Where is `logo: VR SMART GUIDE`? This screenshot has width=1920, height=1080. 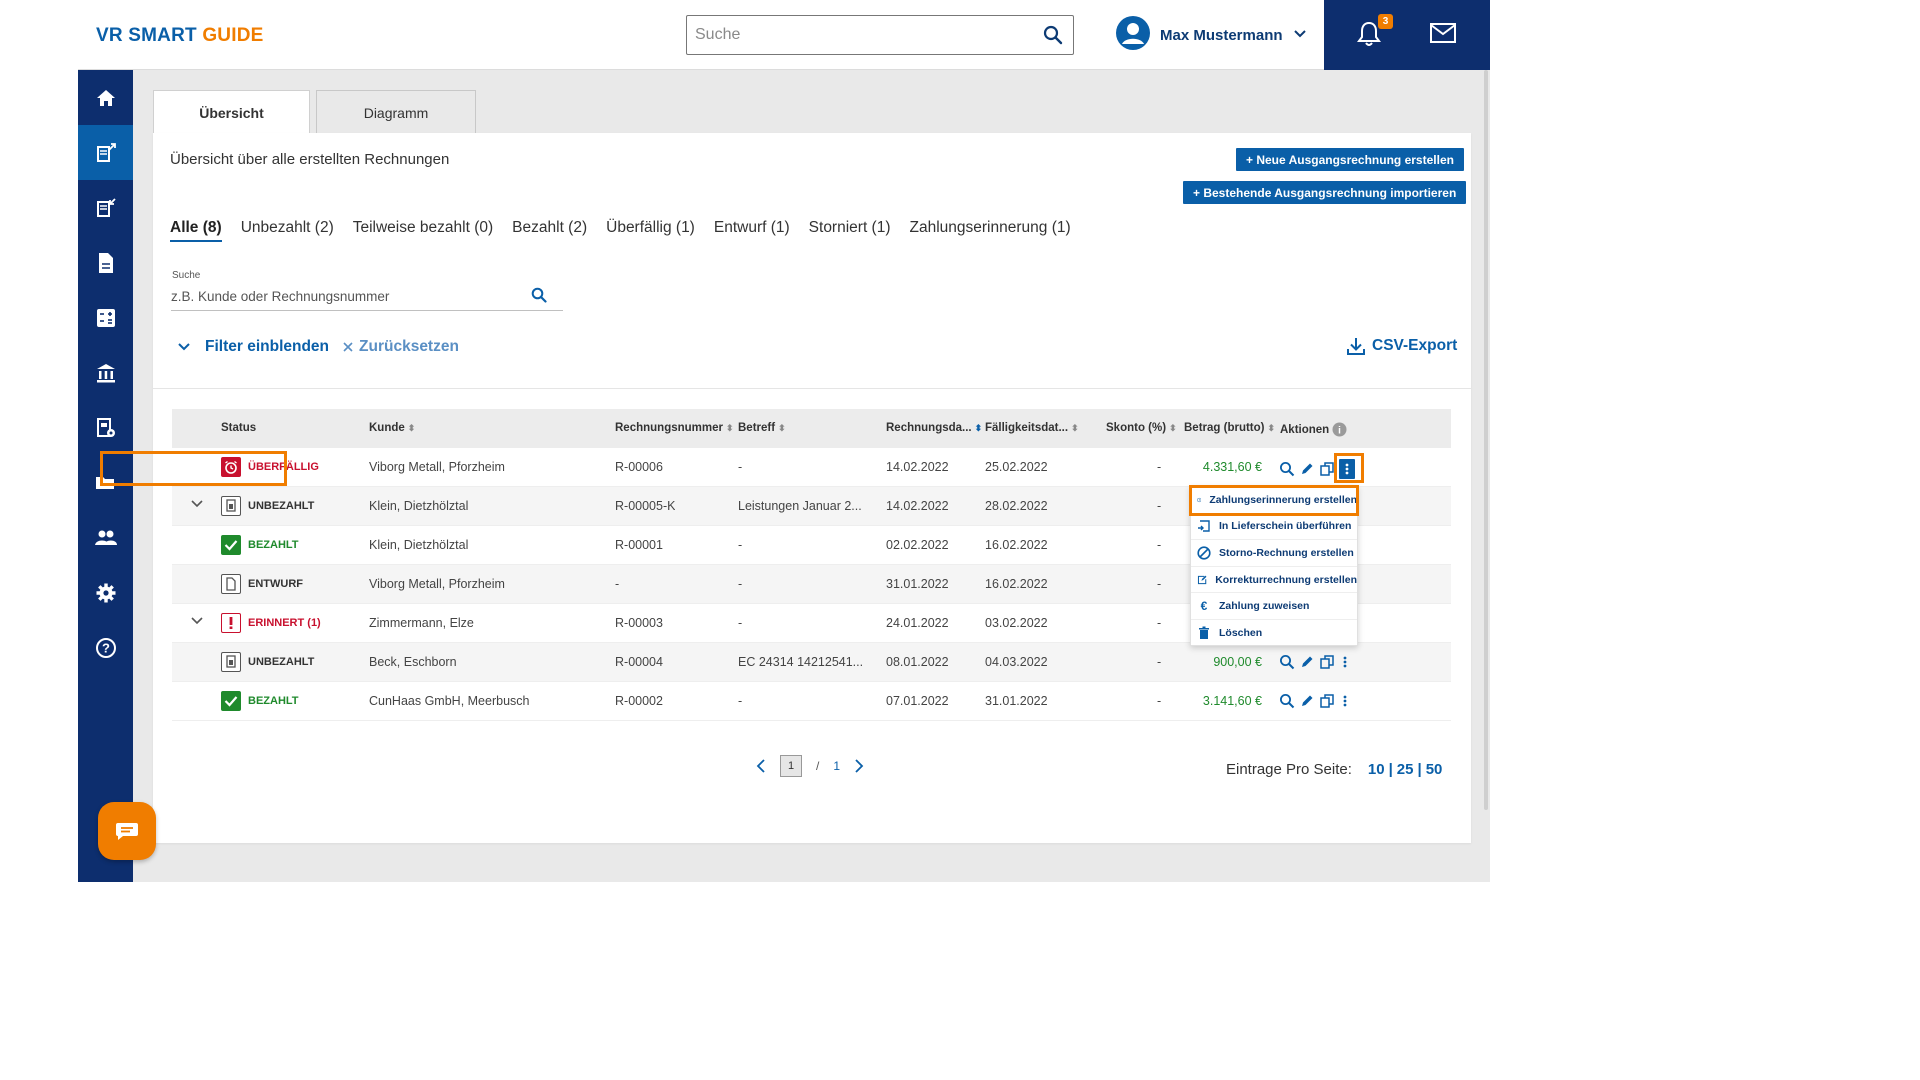 logo: VR SMART GUIDE is located at coordinates (180, 36).